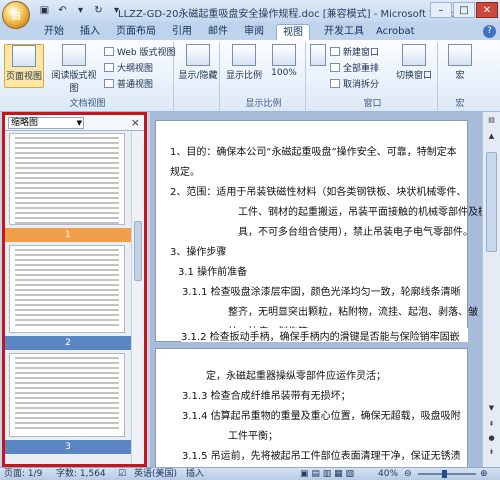  I want to click on prev-page-icon: ⇞, so click(491, 424).